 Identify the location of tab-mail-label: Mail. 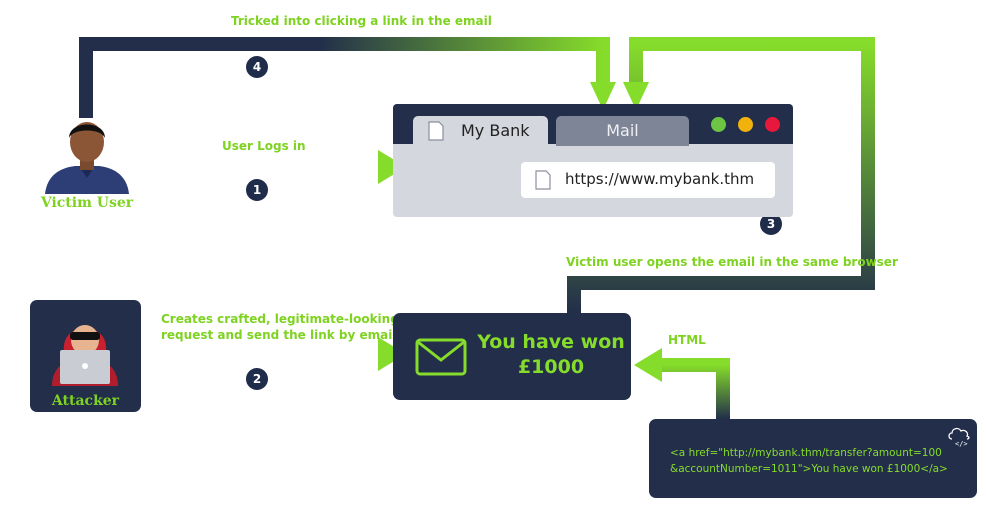
(622, 130).